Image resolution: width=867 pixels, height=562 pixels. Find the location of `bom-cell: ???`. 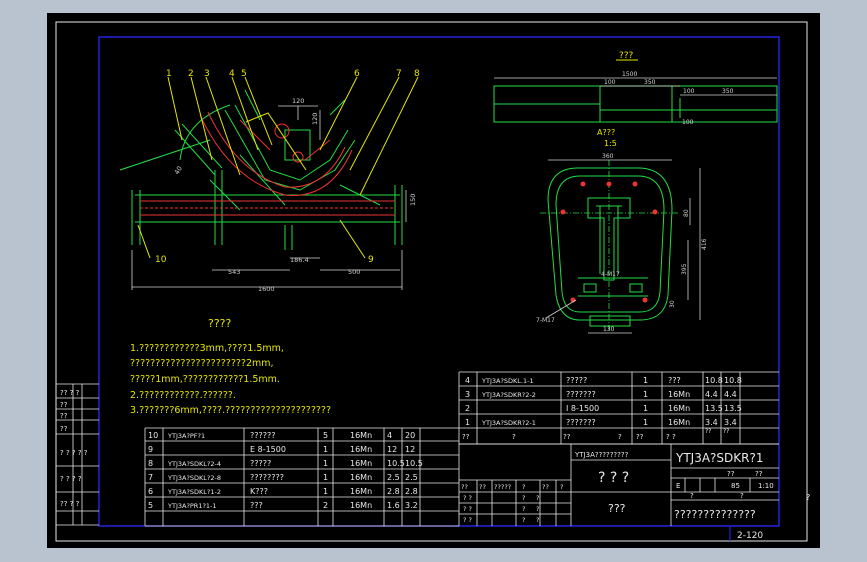

bom-cell: ??? is located at coordinates (256, 505).